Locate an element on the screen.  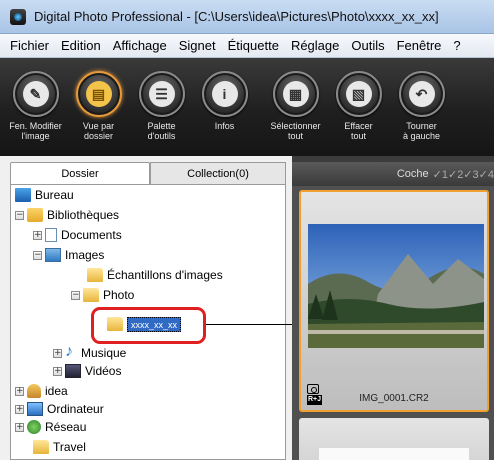
menu-fenetre: Fenêtre is located at coordinates (419, 45).